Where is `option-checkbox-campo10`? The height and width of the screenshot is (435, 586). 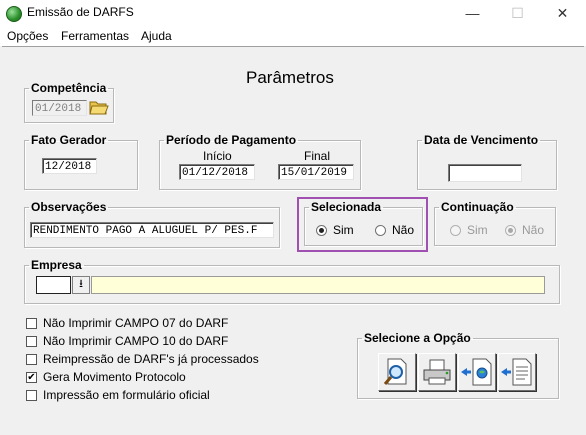
option-checkbox-campo10 is located at coordinates (31, 341).